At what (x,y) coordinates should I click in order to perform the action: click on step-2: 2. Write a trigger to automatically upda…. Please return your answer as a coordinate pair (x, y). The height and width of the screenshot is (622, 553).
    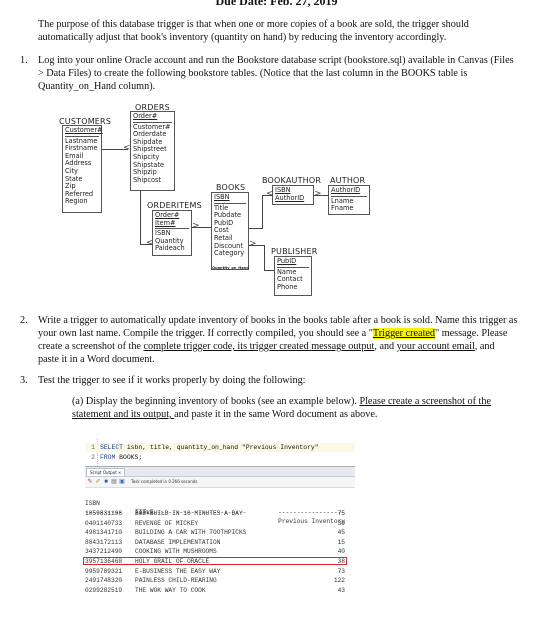
    Looking at the image, I should click on (269, 340).